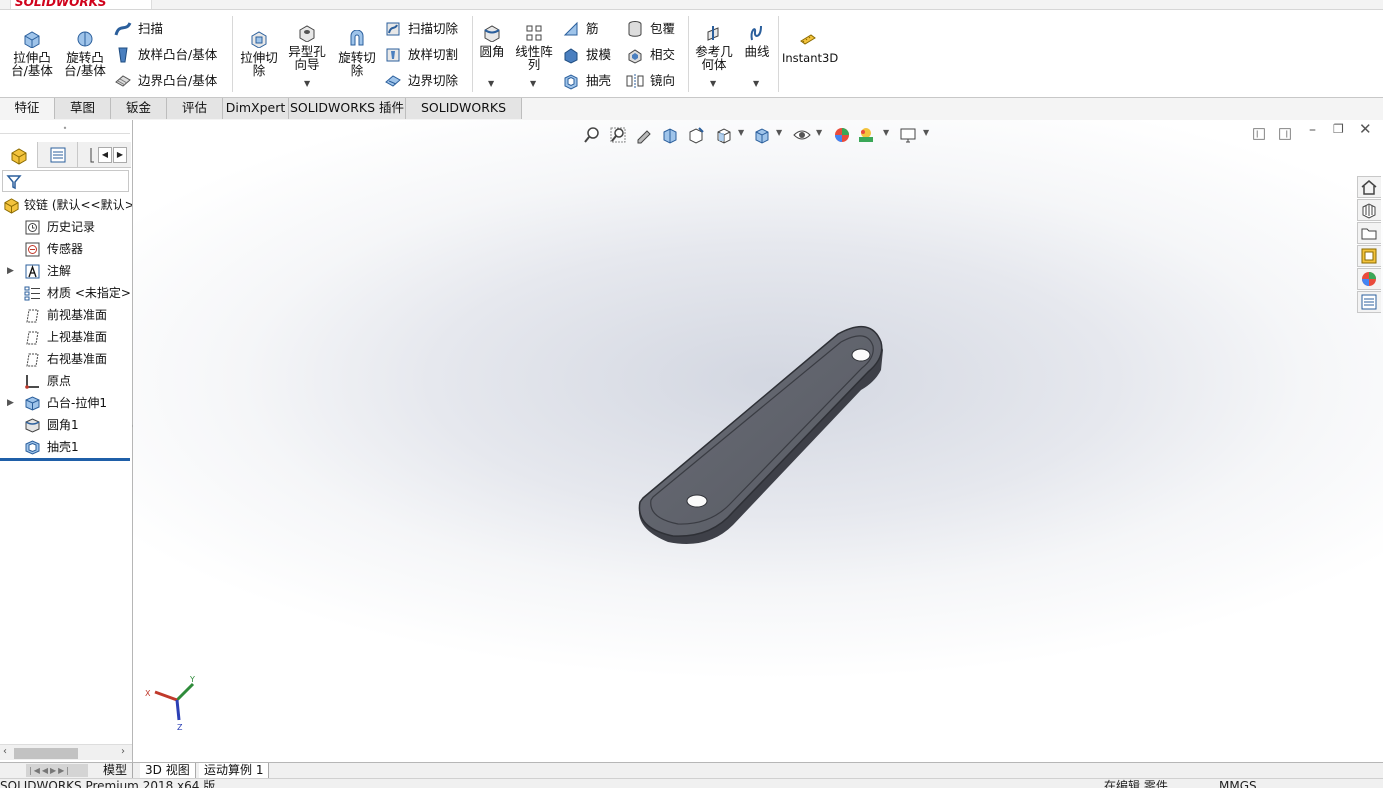 The image size is (1383, 788). What do you see at coordinates (66, 293) in the screenshot?
I see `tree-item-material: 材质 <未指定>` at bounding box center [66, 293].